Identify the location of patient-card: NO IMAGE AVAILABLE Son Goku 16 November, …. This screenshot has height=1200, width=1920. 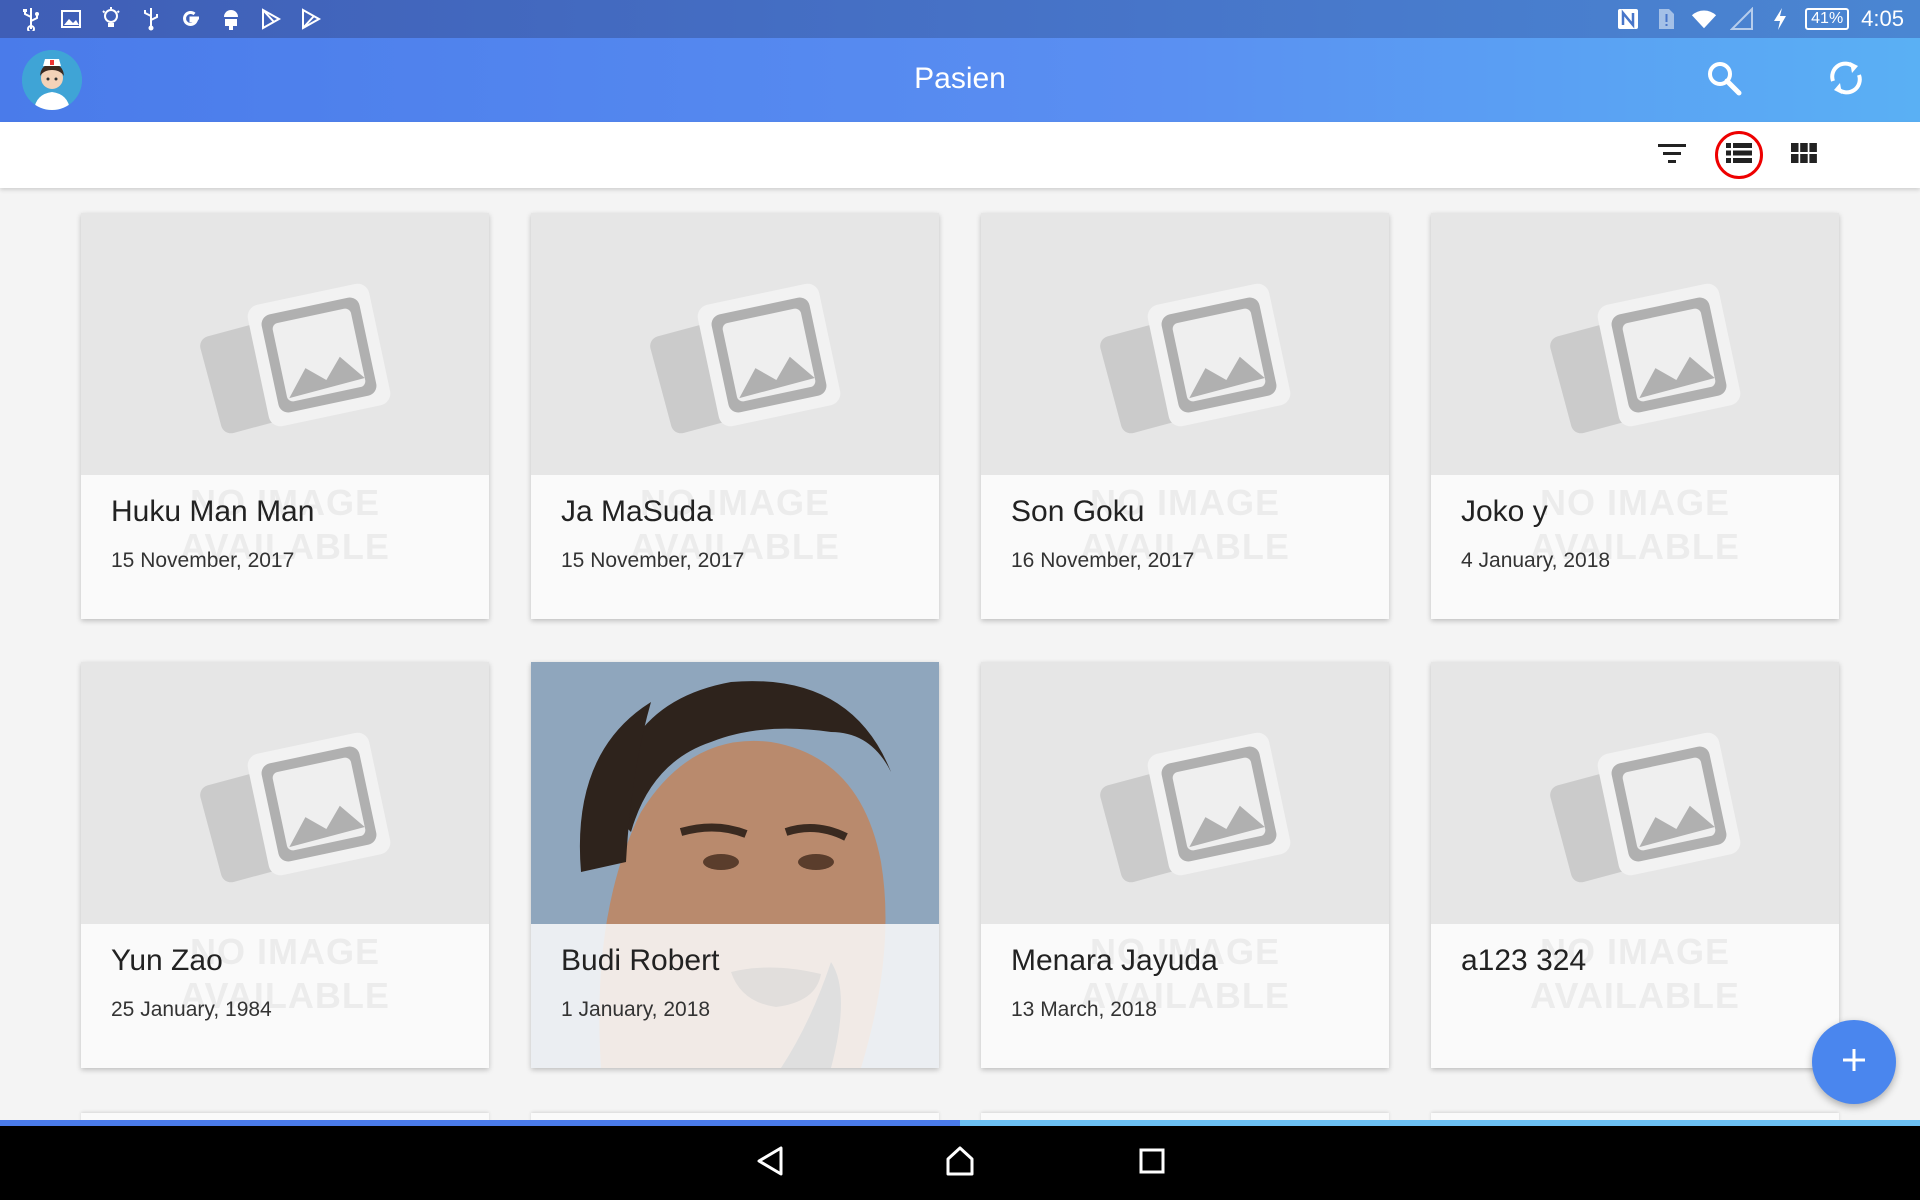
(1185, 416).